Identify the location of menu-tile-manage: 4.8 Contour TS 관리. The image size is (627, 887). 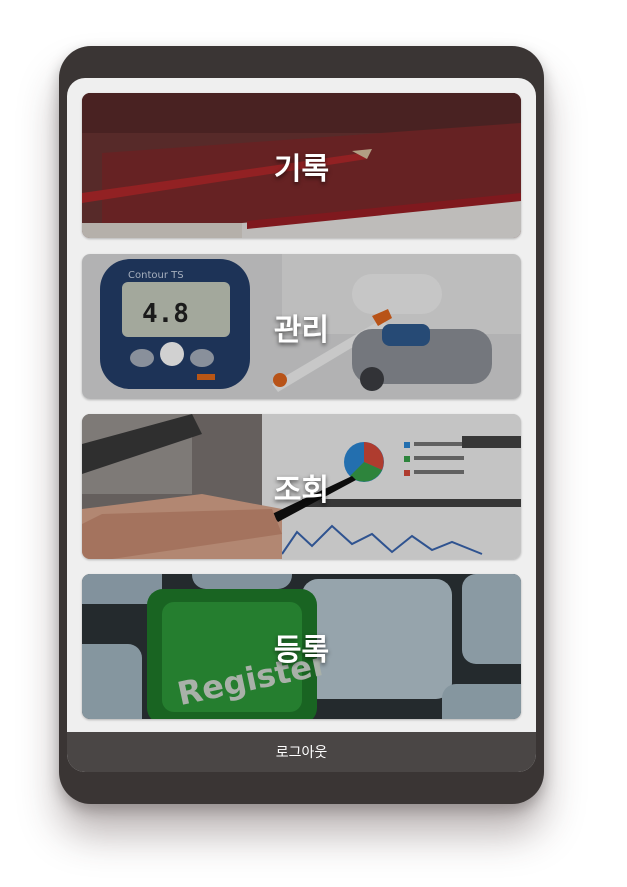
(301, 326).